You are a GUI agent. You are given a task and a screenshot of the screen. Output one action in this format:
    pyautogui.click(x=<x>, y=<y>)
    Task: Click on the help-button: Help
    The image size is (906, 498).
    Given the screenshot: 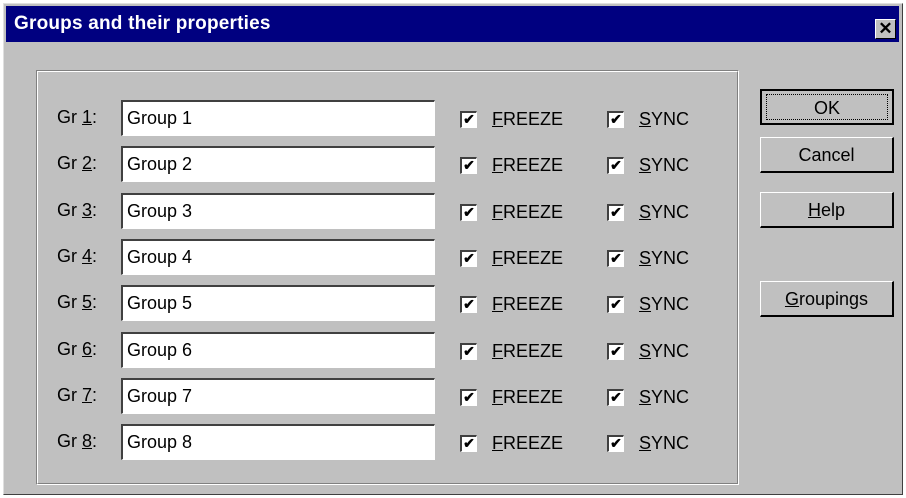 What is the action you would take?
    pyautogui.click(x=827, y=210)
    